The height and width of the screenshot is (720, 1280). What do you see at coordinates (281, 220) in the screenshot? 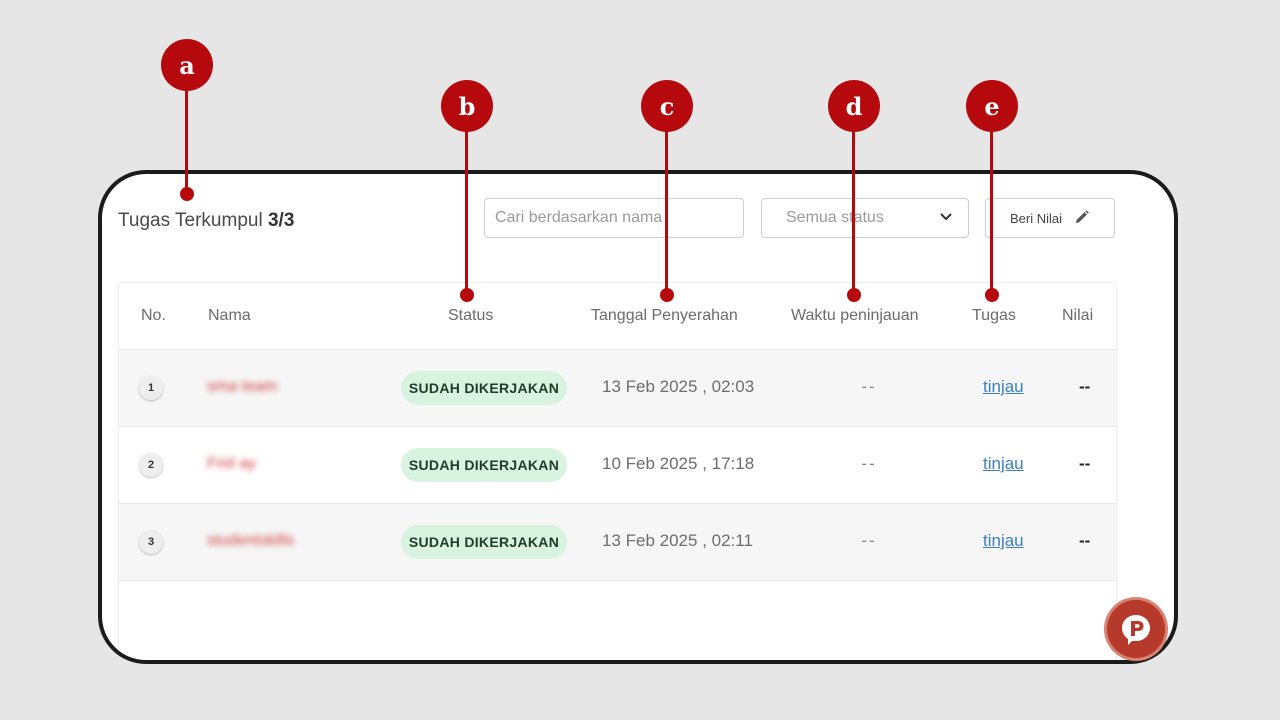
I see `submission-count: 3/3` at bounding box center [281, 220].